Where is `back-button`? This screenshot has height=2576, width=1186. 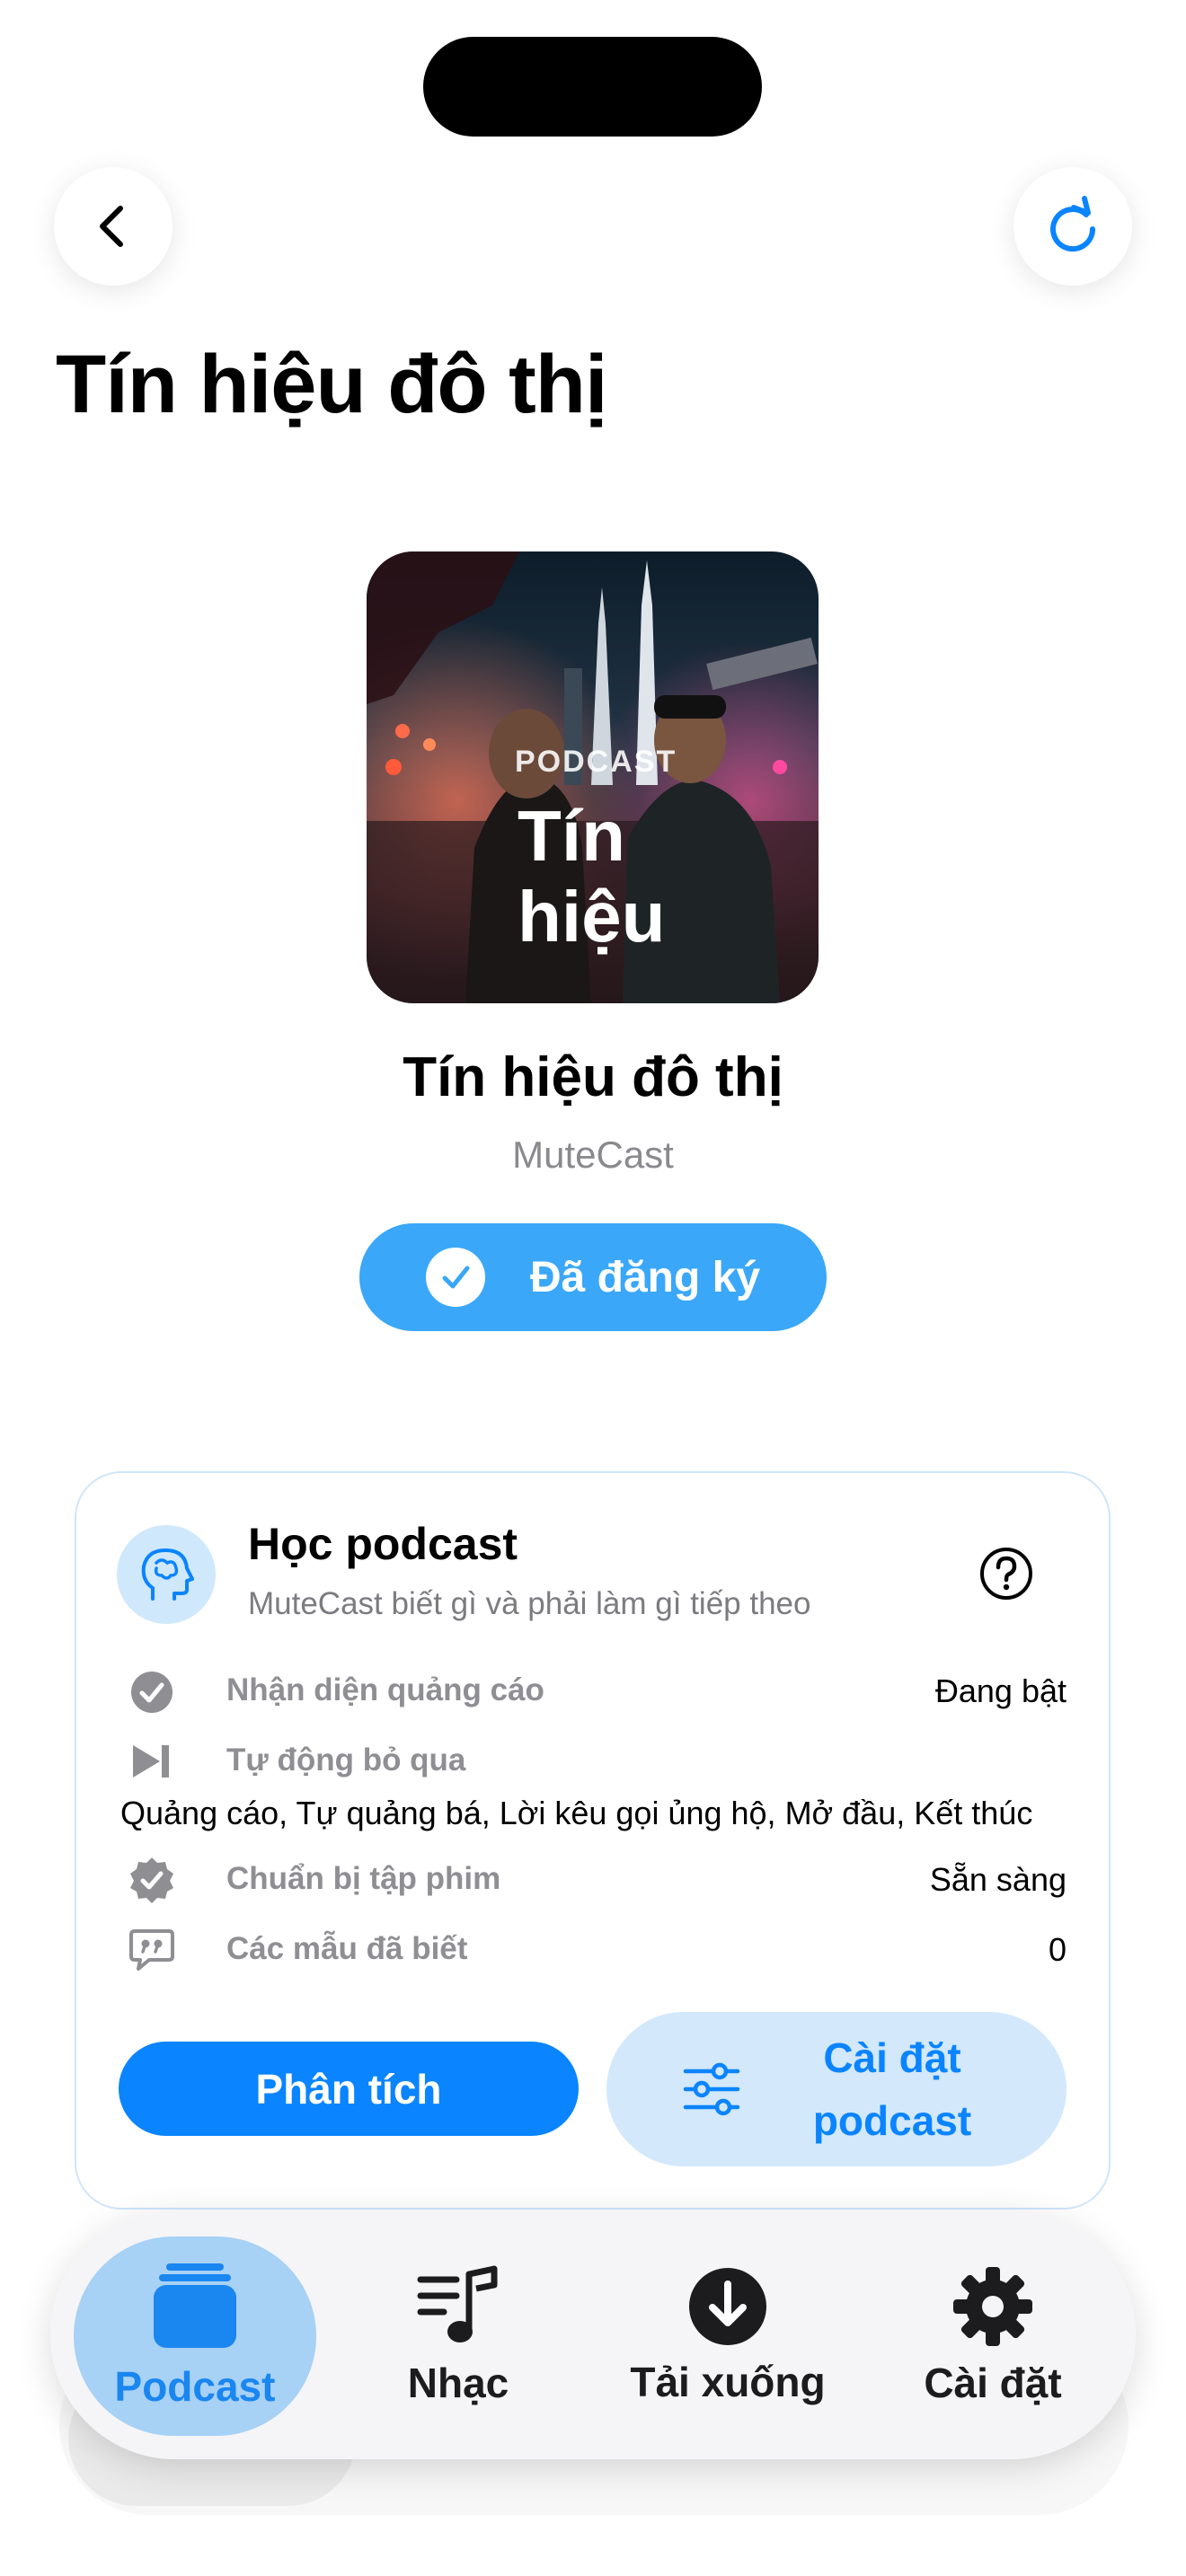
back-button is located at coordinates (113, 226).